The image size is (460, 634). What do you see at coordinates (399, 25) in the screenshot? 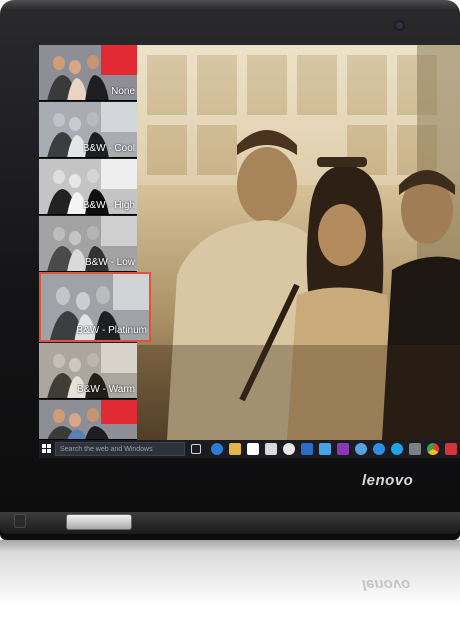
I see `webcam` at bounding box center [399, 25].